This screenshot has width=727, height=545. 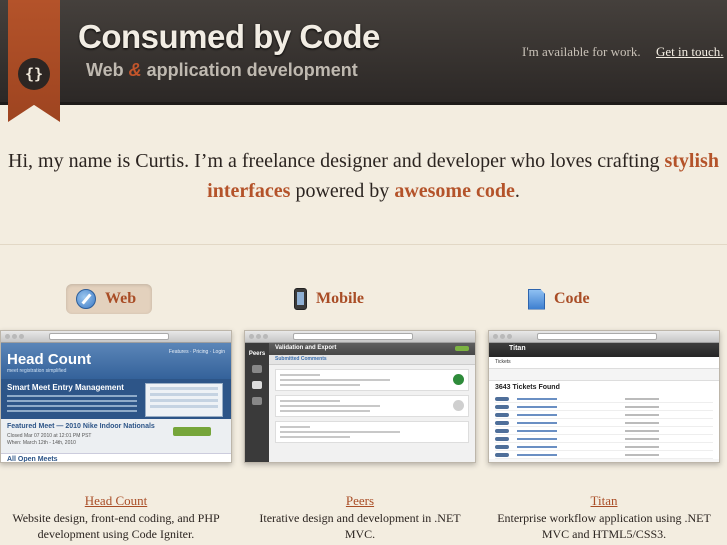 What do you see at coordinates (196, 352) in the screenshot?
I see `screenshot-nav: Features · Pricing · Login` at bounding box center [196, 352].